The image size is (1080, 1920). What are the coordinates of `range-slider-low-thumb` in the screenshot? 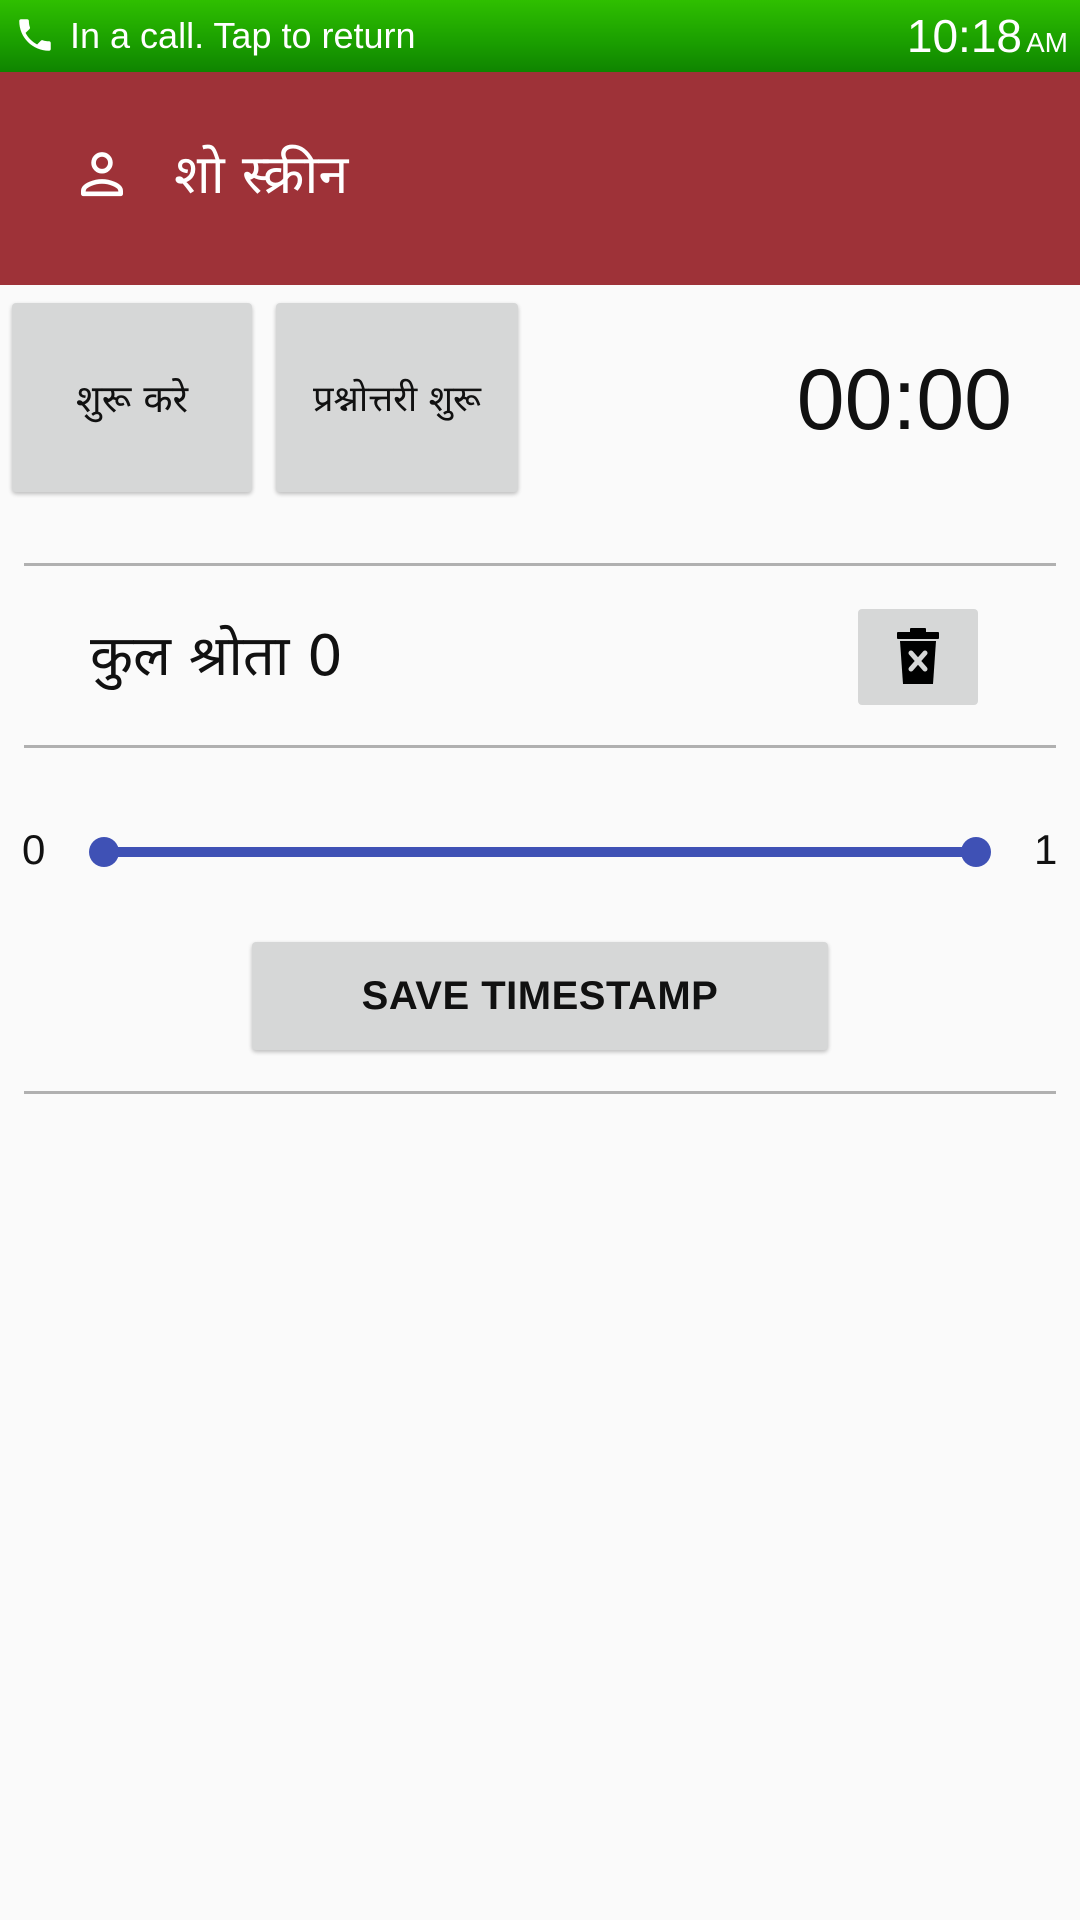 It's located at (104, 852).